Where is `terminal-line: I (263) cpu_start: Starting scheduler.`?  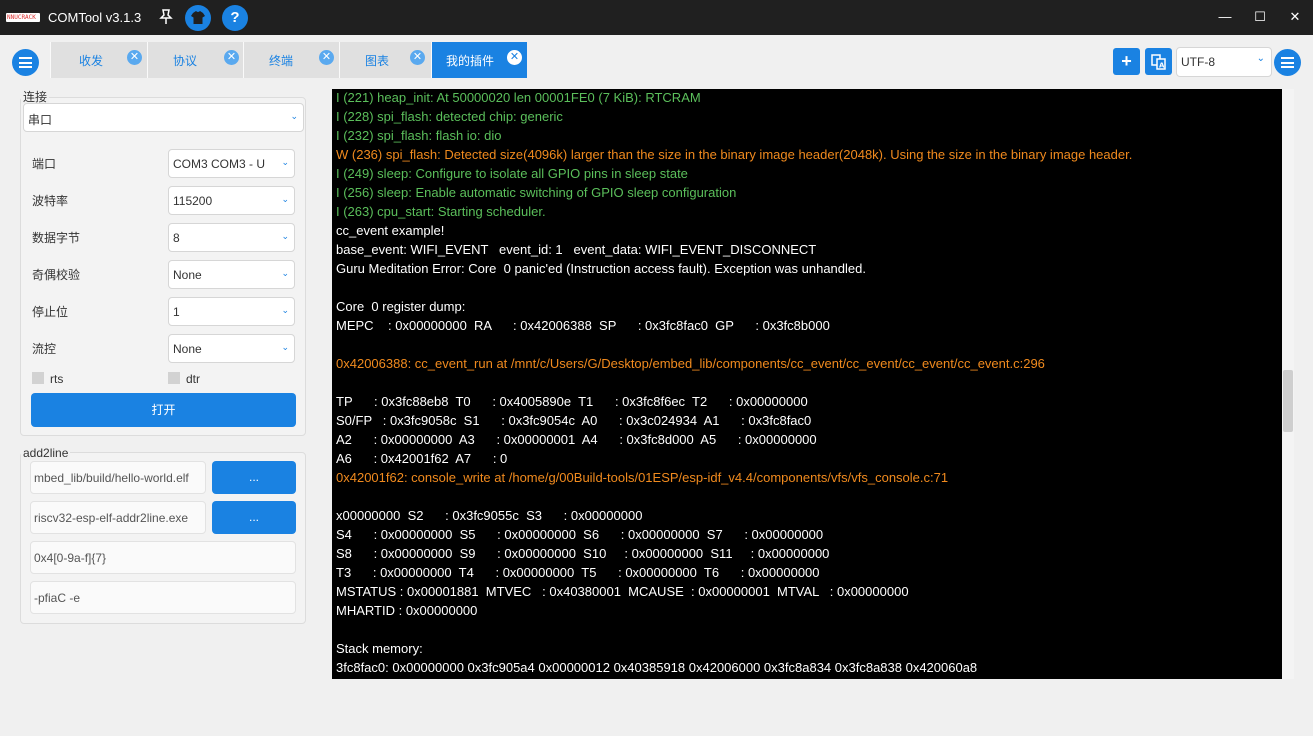
terminal-line: I (263) cpu_start: Starting scheduler. is located at coordinates (441, 211).